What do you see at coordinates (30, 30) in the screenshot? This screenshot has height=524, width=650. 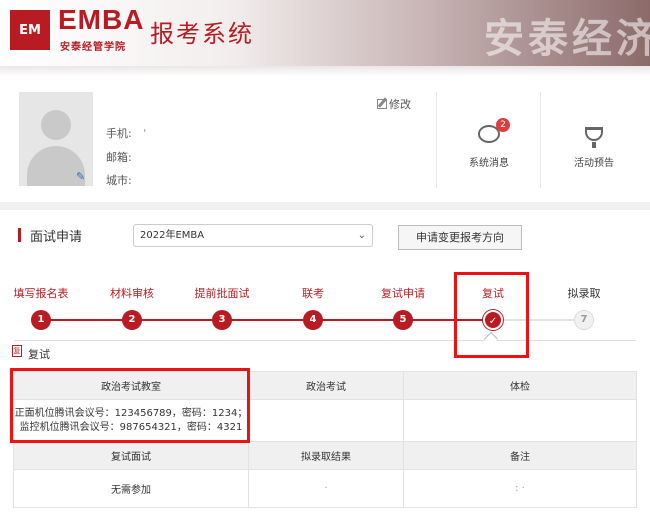 I see `logo-icon: EM` at bounding box center [30, 30].